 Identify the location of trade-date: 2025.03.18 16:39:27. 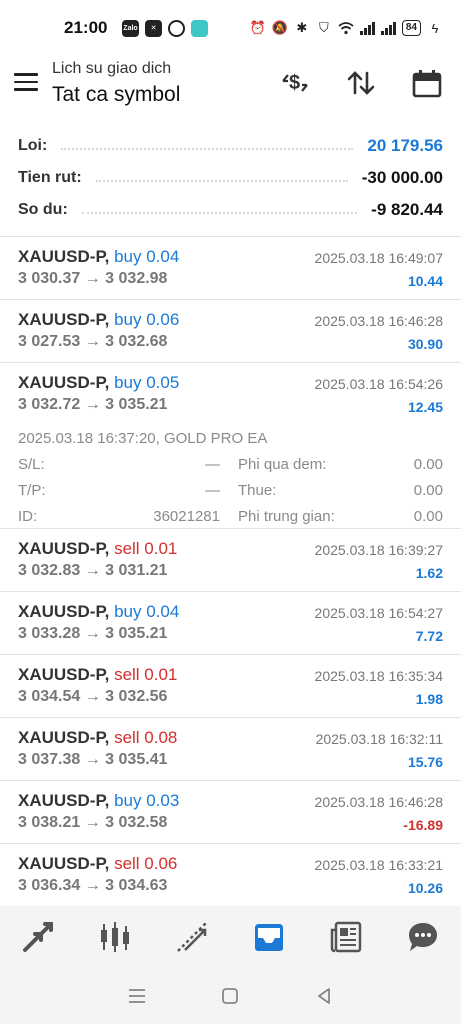
(378, 550).